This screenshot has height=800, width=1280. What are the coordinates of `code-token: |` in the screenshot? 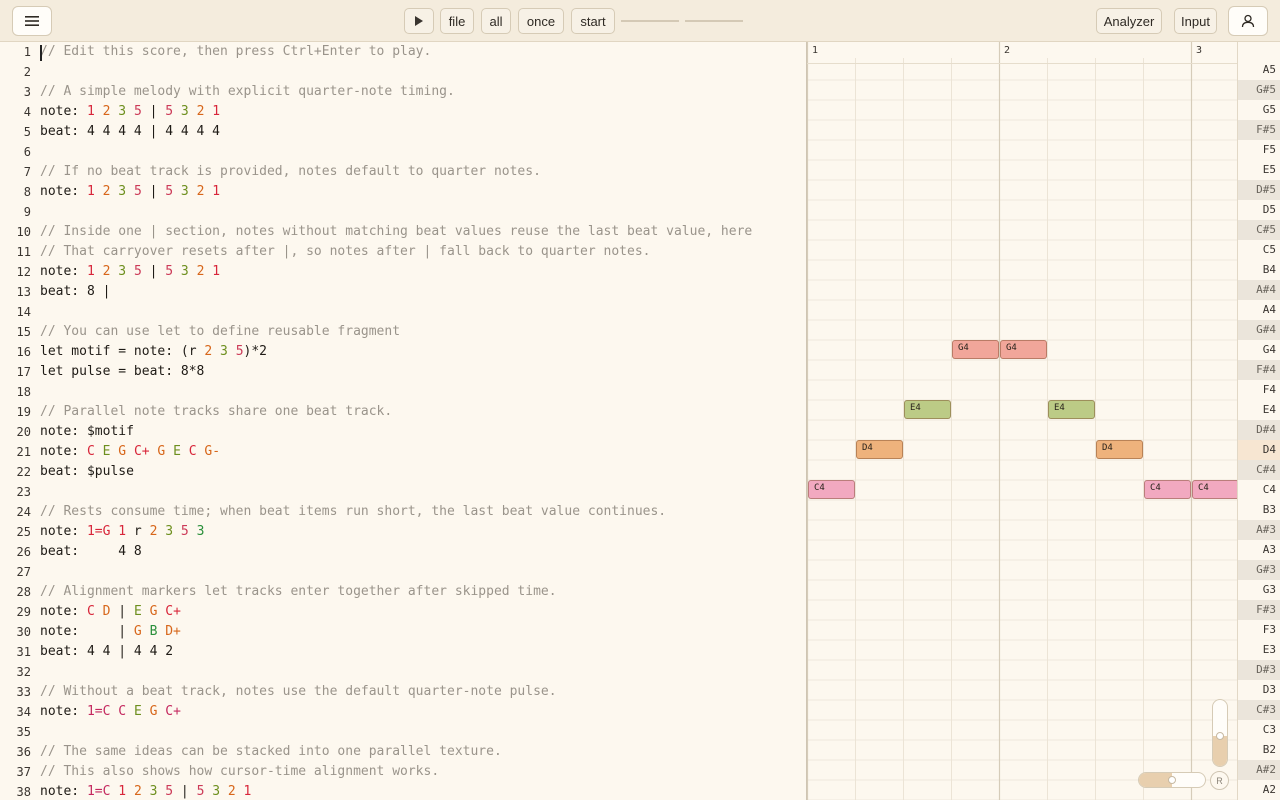 It's located at (153, 191).